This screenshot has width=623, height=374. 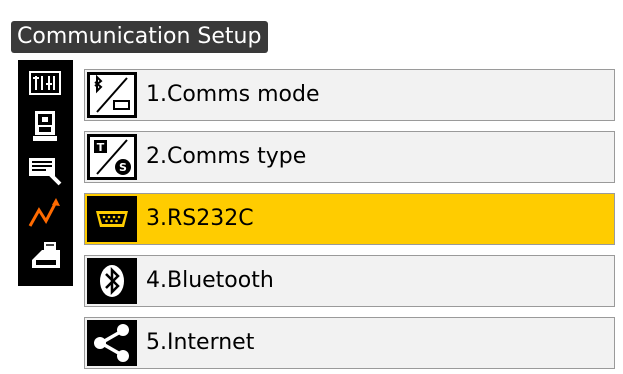 What do you see at coordinates (210, 280) in the screenshot?
I see `menu-item-label: 4.Bluetooth` at bounding box center [210, 280].